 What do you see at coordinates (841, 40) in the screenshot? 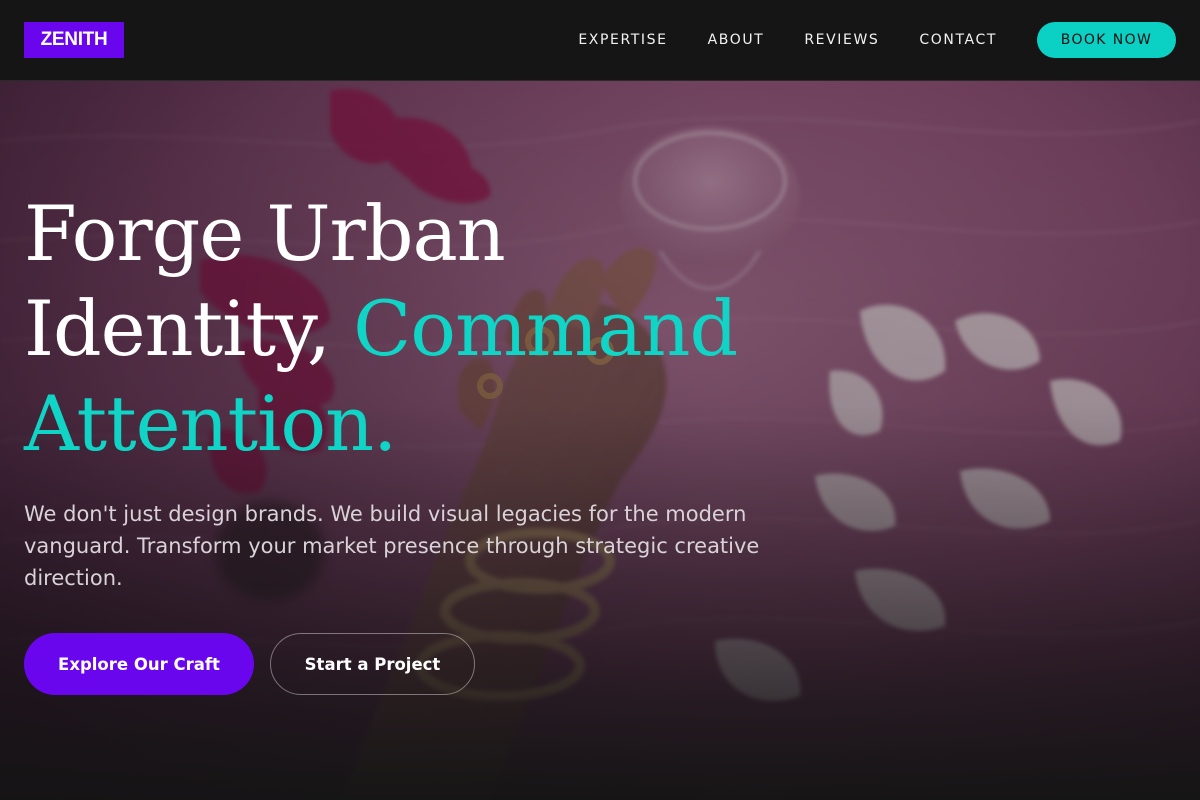
I see `nav-link-reviews: REVIEWS` at bounding box center [841, 40].